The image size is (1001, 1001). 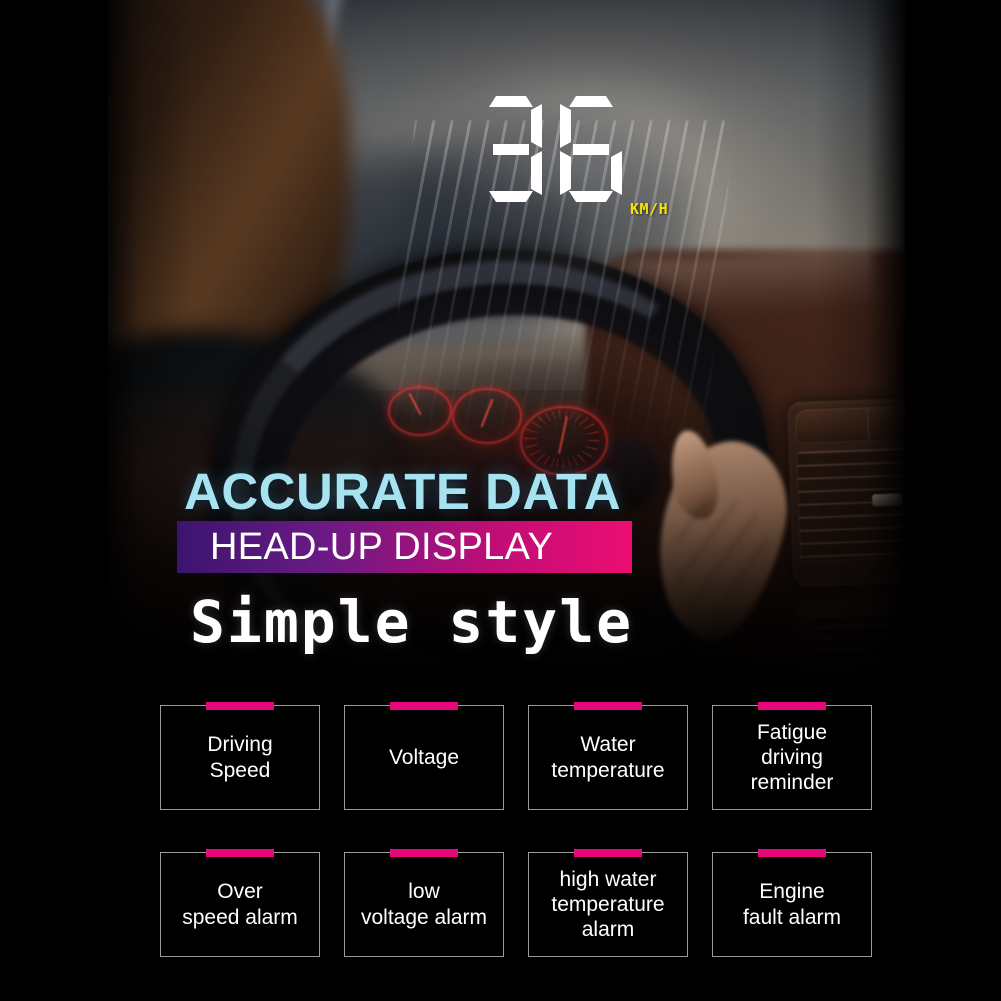 What do you see at coordinates (722, 560) in the screenshot?
I see `driver-fingers` at bounding box center [722, 560].